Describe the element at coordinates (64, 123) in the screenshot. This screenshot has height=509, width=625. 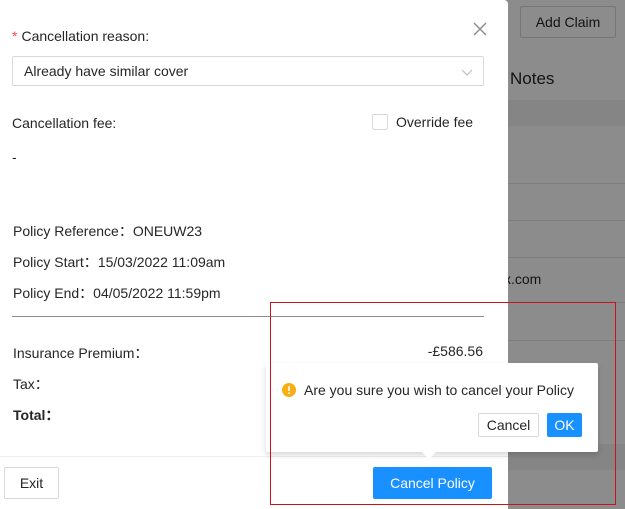
I see `cancellation-fee-label: Cancellation fee:` at that location.